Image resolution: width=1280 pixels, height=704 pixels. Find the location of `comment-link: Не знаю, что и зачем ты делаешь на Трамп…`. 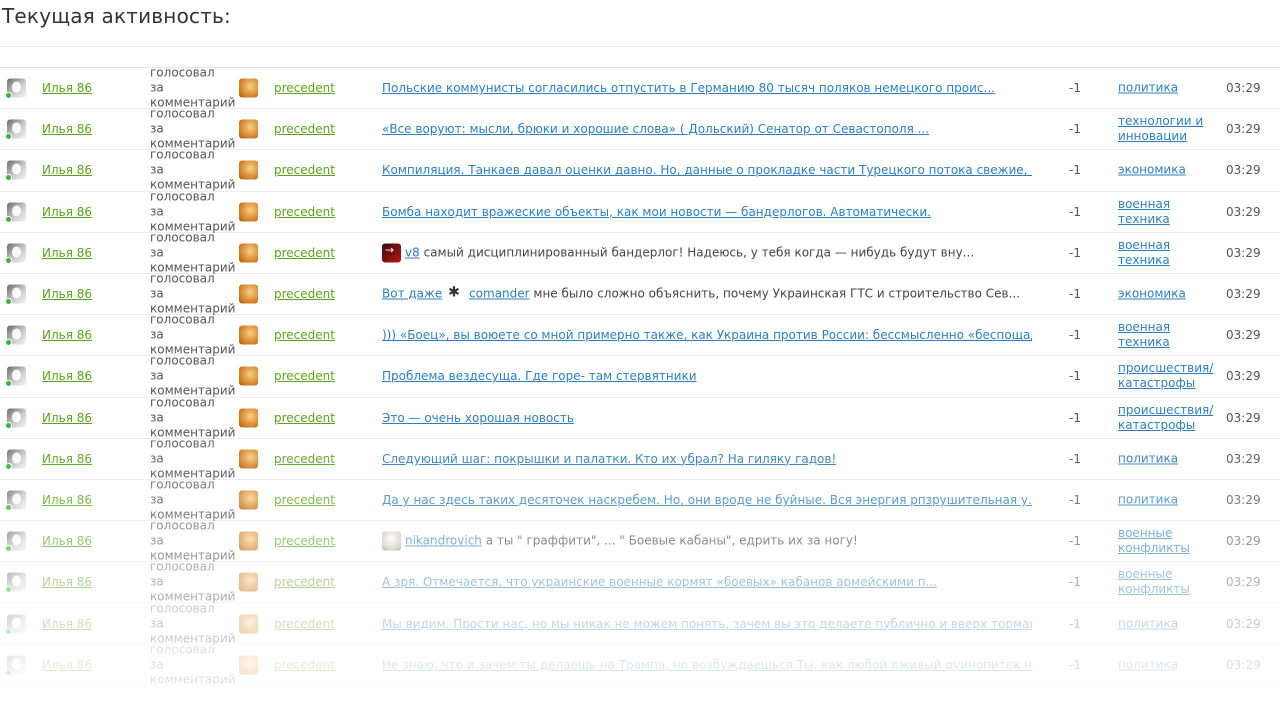

comment-link: Не знаю, что и зачем ты делаешь на Трамп… is located at coordinates (707, 665).